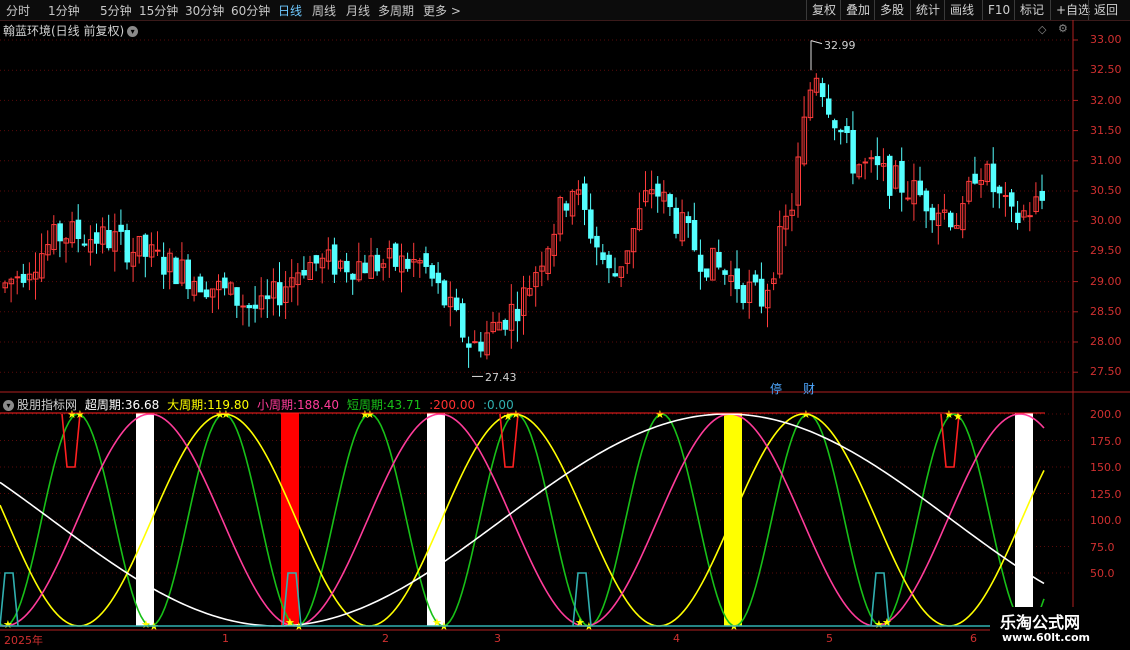 This screenshot has height=650, width=1130. What do you see at coordinates (225, 638) in the screenshot?
I see `x-tick-month: 1` at bounding box center [225, 638].